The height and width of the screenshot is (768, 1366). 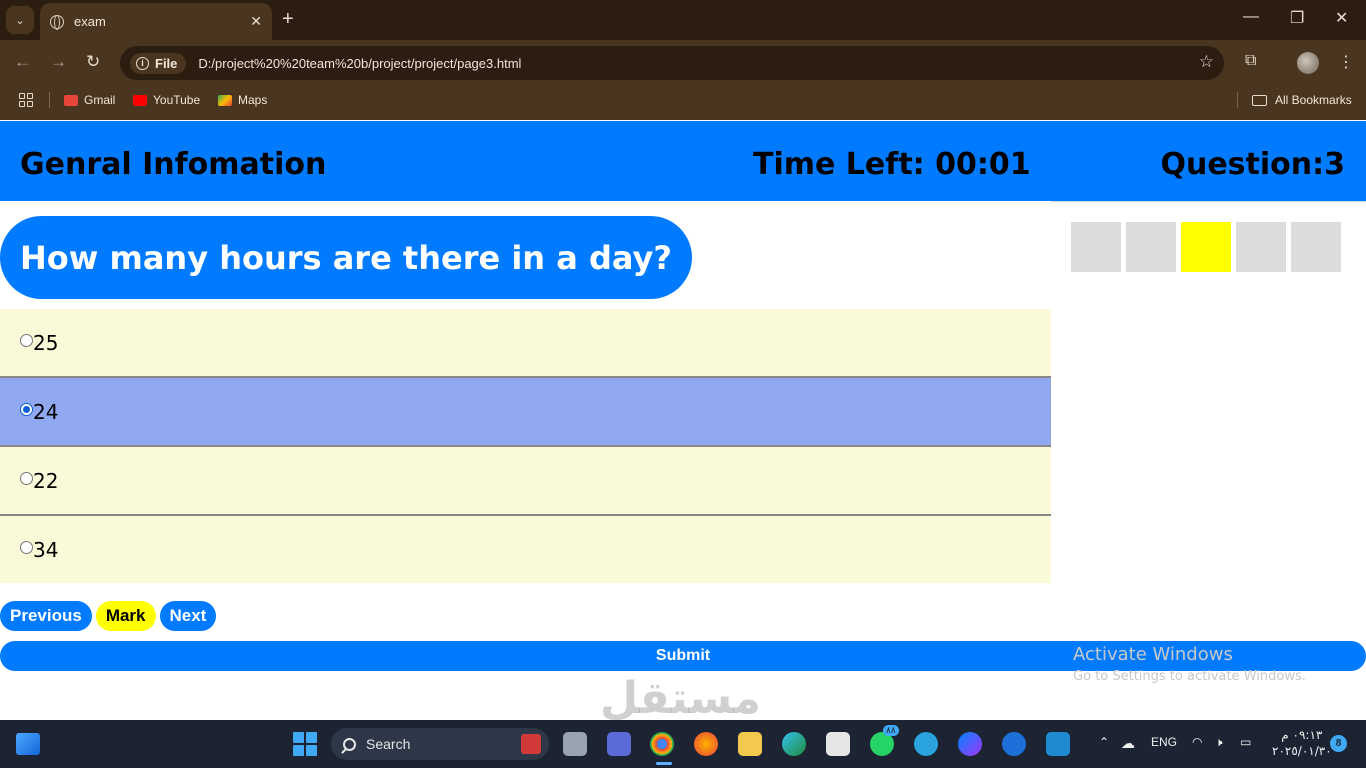 I want to click on option-label: 25, so click(x=46, y=342).